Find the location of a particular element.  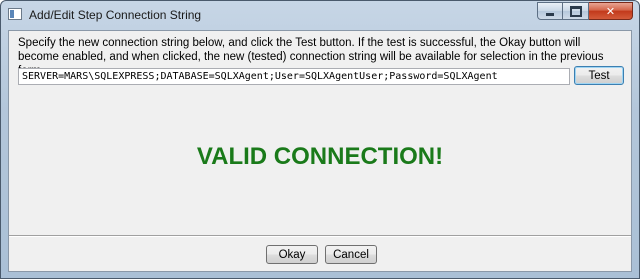

minimize-icon is located at coordinates (550, 14).